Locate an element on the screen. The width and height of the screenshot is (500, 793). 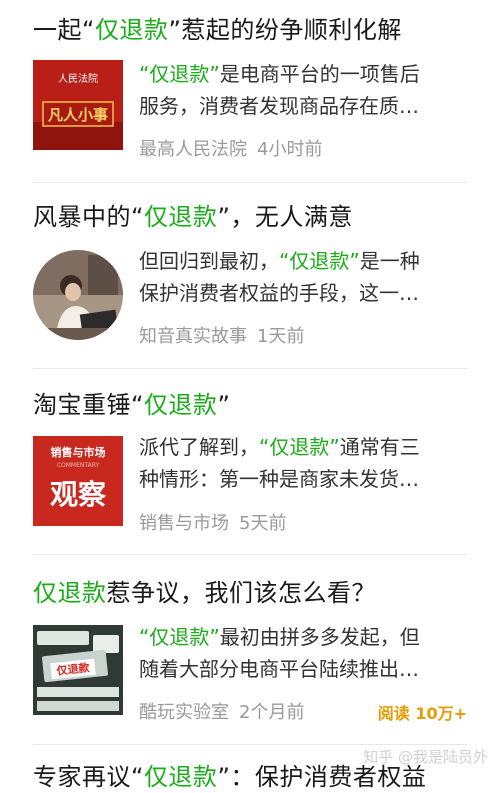
article-time: 2个月前 is located at coordinates (272, 712).